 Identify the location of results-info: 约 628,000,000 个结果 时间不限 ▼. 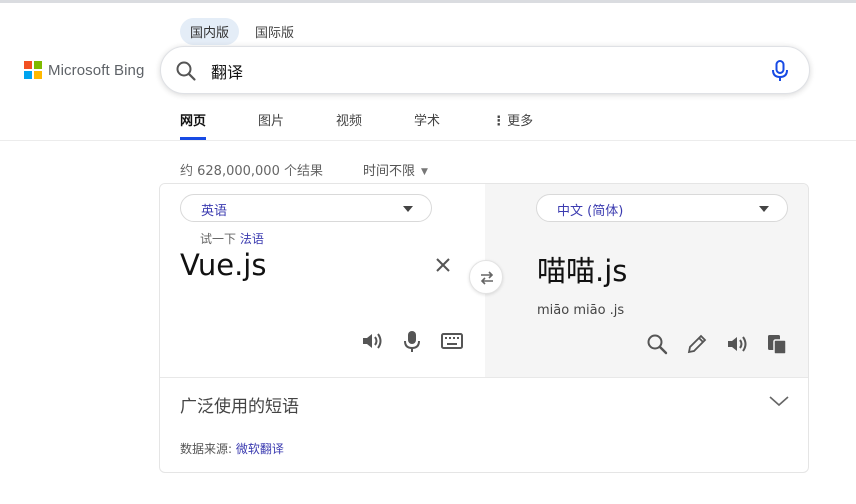
(304, 169).